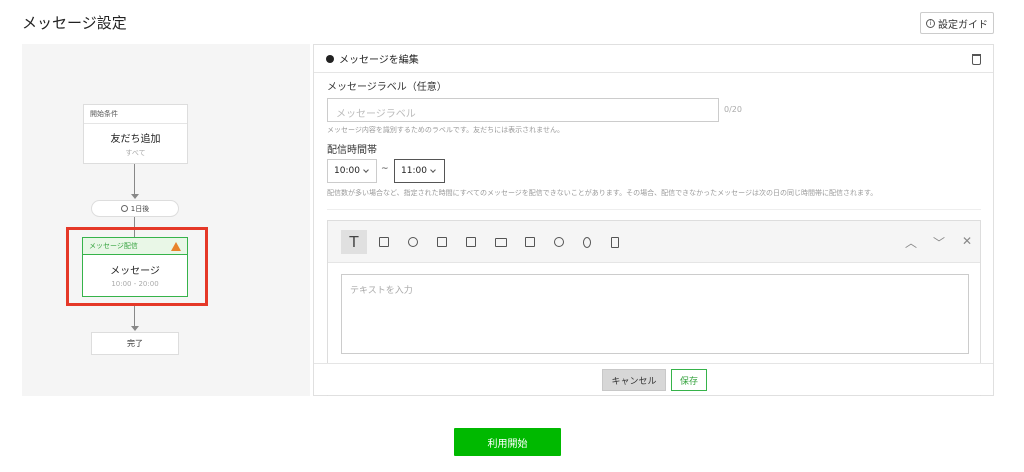 The height and width of the screenshot is (472, 1024). I want to click on composer-toolbar: T ︿ ﹀ ✕, so click(654, 242).